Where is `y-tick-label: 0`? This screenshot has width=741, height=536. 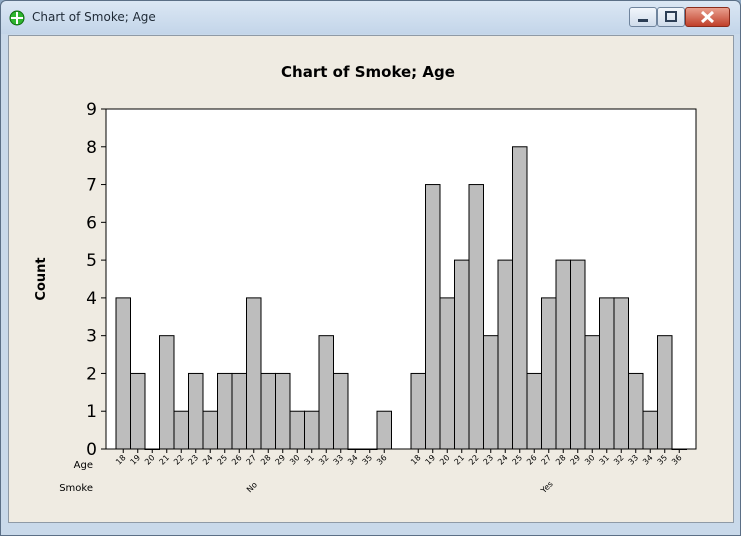 y-tick-label: 0 is located at coordinates (91, 450).